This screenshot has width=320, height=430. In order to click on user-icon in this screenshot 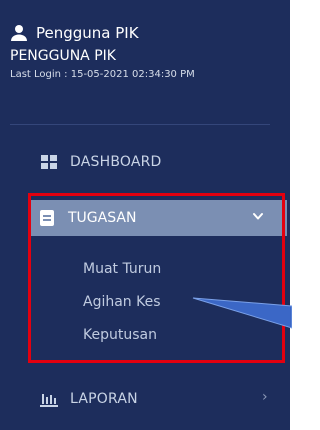, I will do `click(19, 33)`.